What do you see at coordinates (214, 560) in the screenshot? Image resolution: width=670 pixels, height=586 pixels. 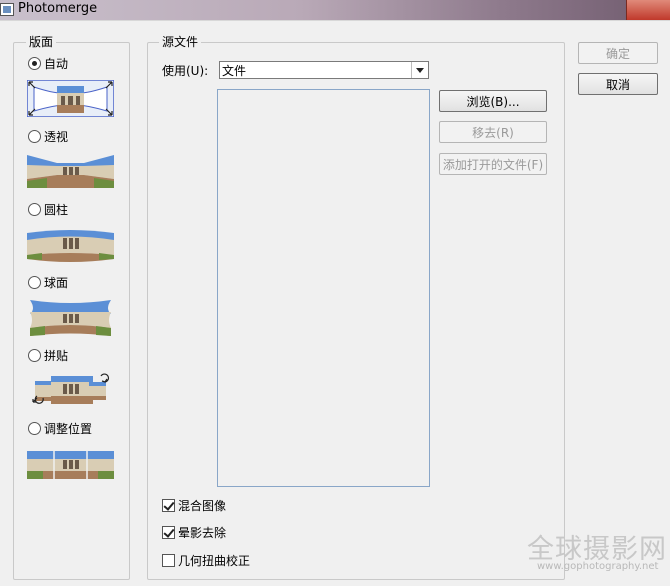 I see `geometric-distortion-label: 几何扭曲校正` at bounding box center [214, 560].